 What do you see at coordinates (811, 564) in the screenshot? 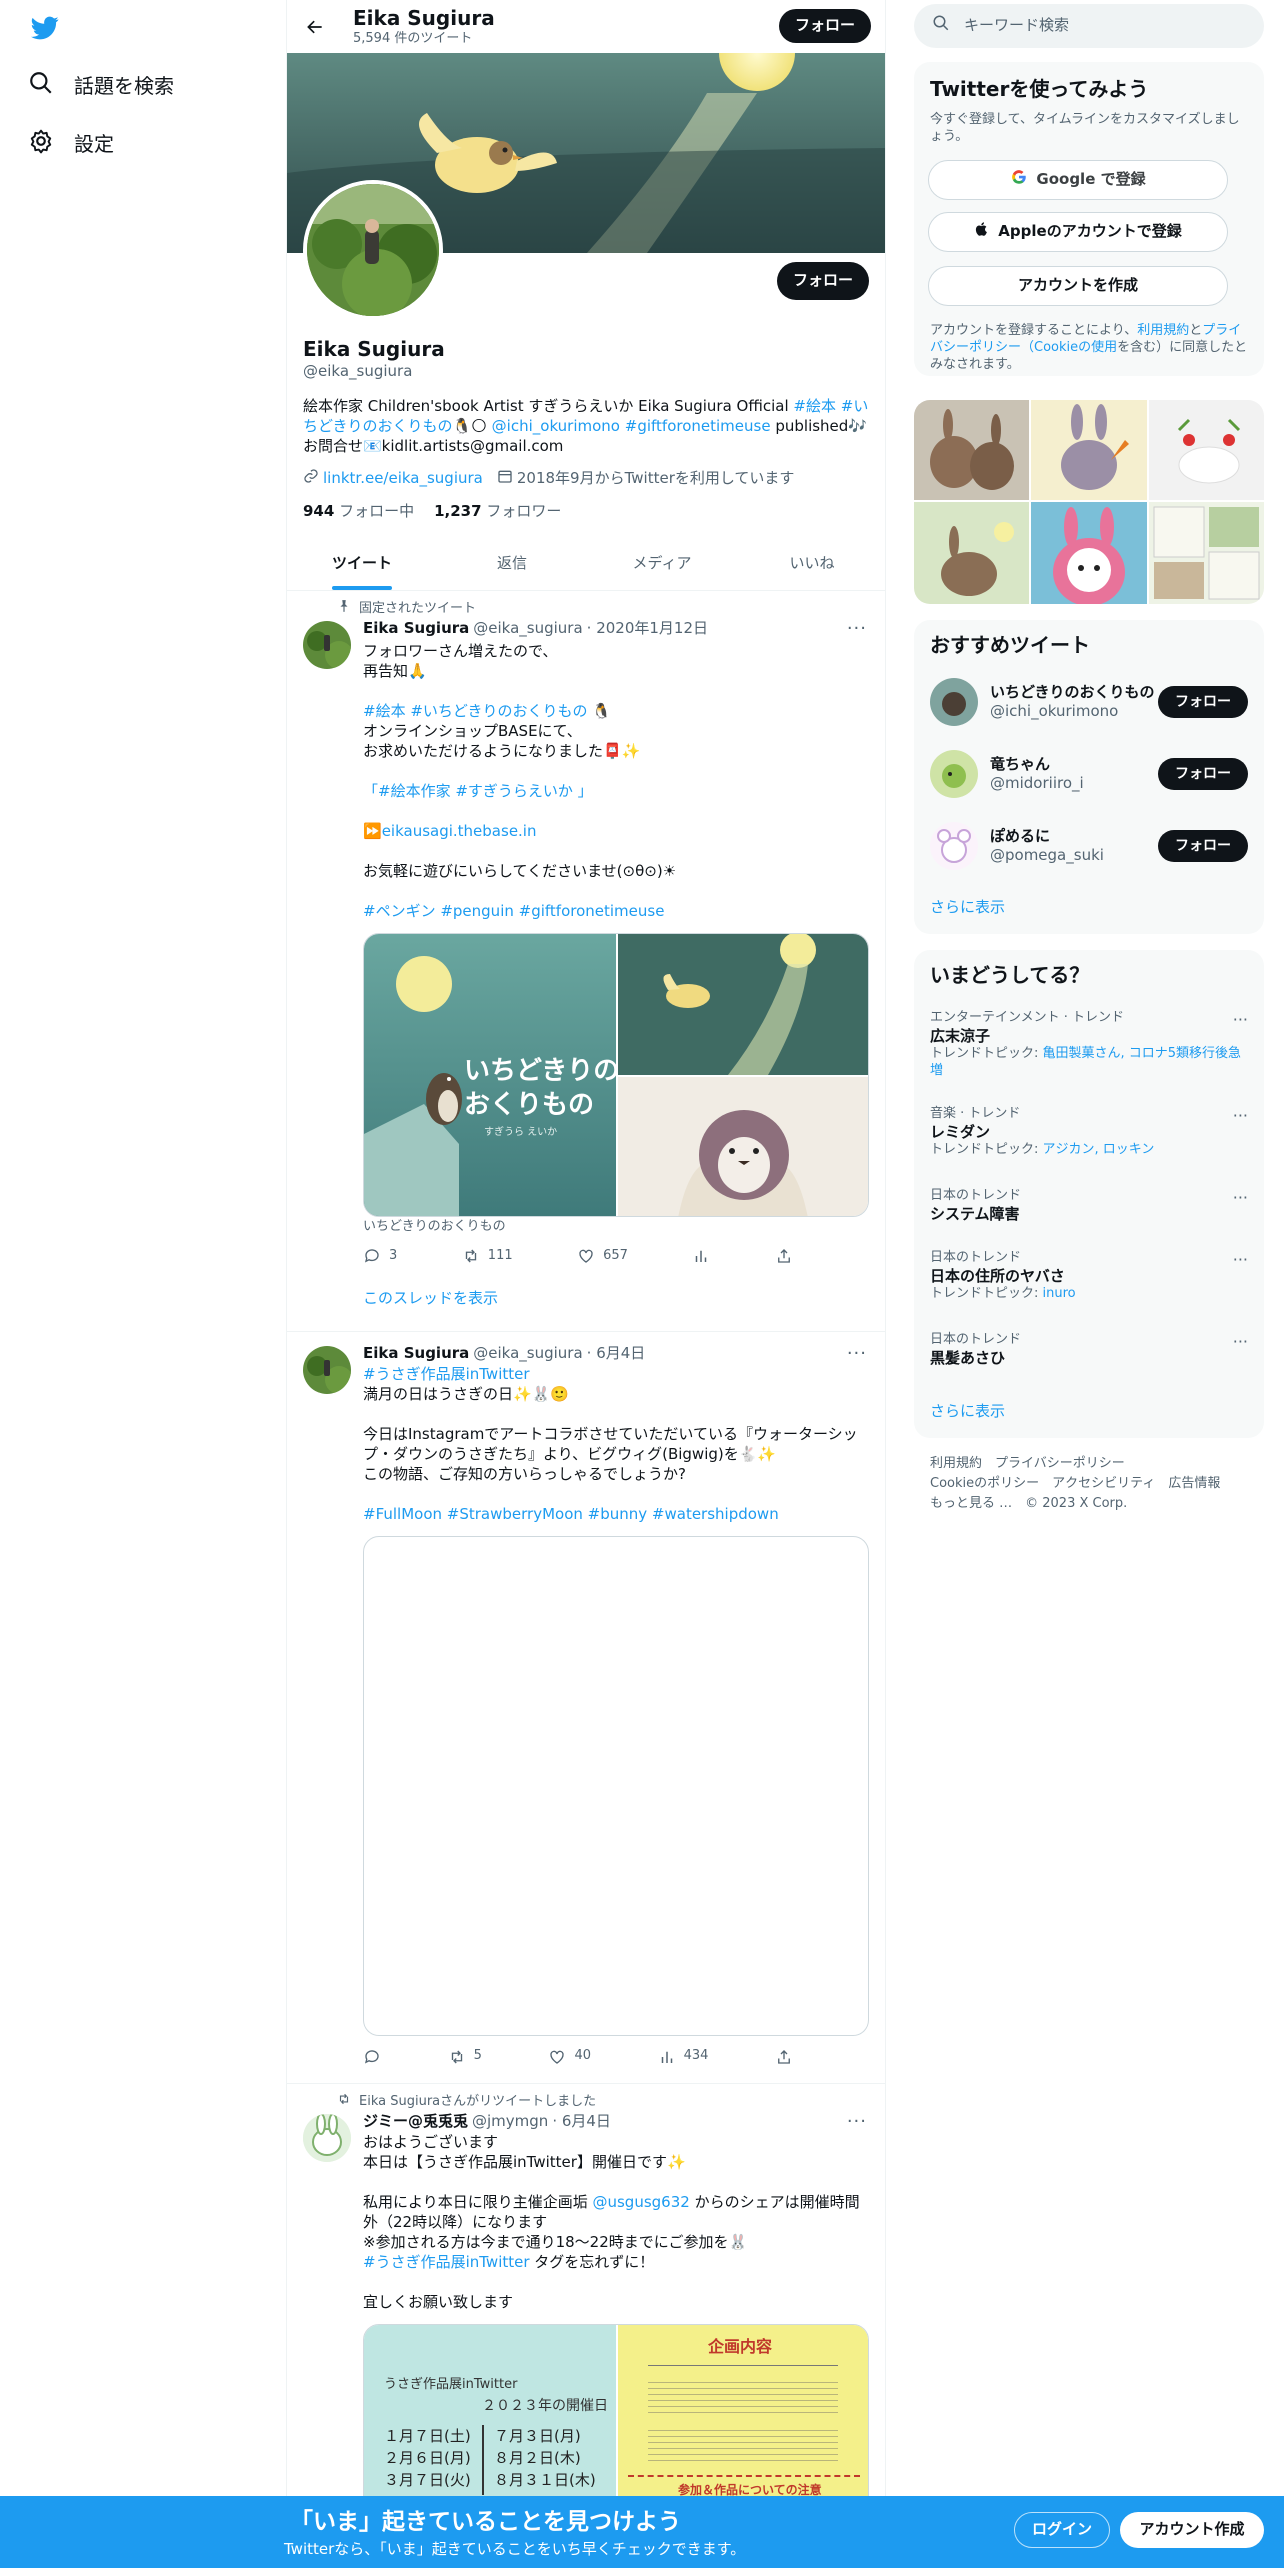
I see `tab-likes: いいね` at bounding box center [811, 564].